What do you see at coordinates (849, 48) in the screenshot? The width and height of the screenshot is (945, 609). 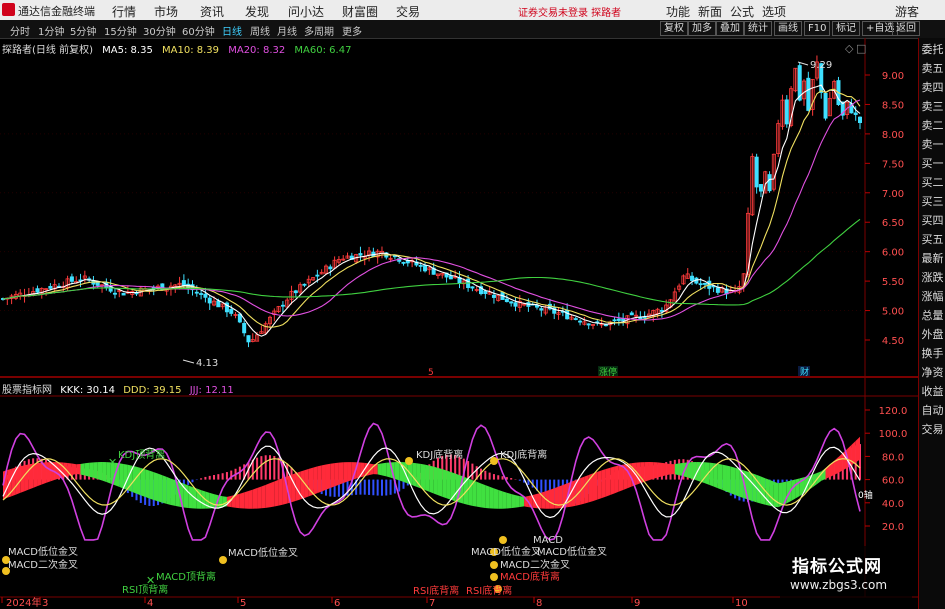 I see `chart-settings-icon: ◇` at bounding box center [849, 48].